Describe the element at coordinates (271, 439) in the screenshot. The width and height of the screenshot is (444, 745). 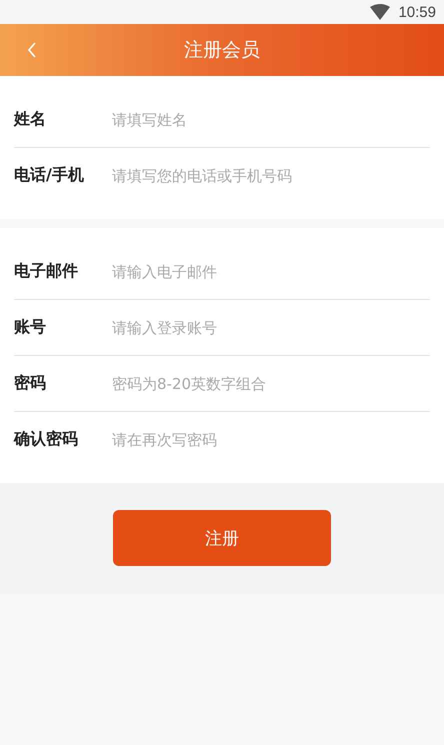
I see `input-field: 请在再次写密码` at that location.